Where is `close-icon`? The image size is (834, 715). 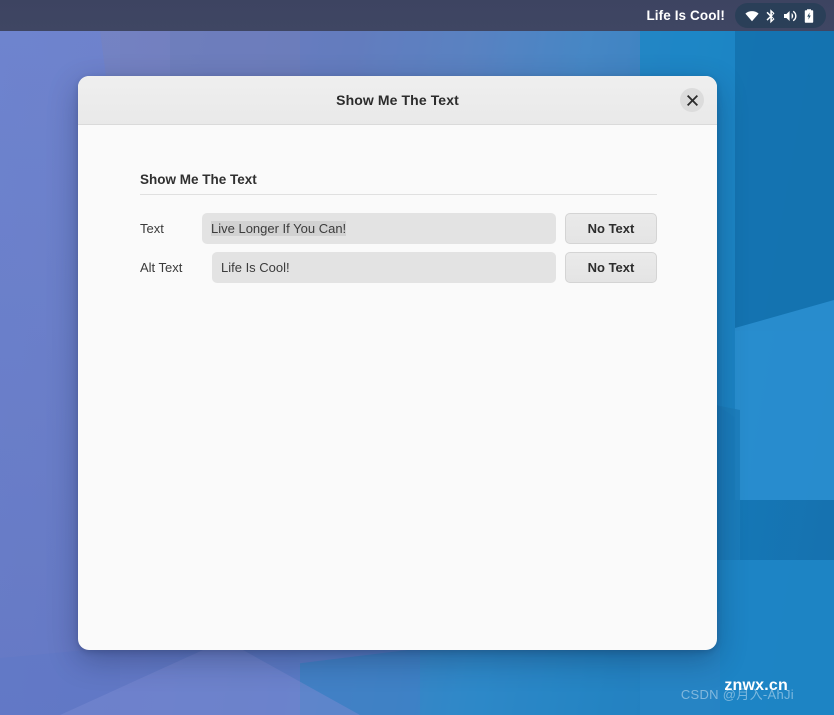 close-icon is located at coordinates (692, 100).